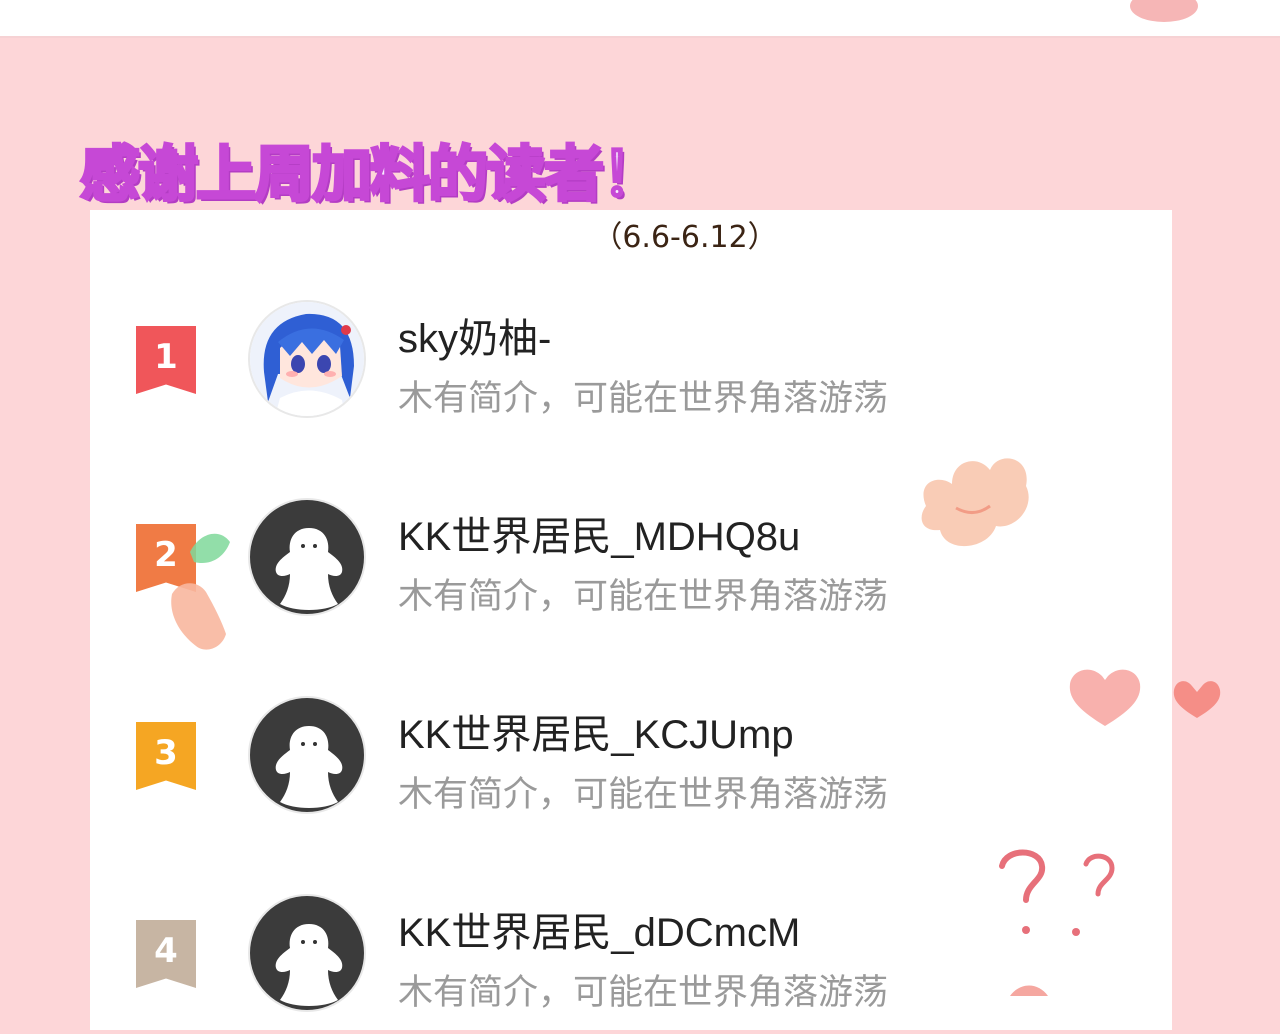 This screenshot has width=1280, height=1034. What do you see at coordinates (166, 954) in the screenshot?
I see `rank-badge: 4` at bounding box center [166, 954].